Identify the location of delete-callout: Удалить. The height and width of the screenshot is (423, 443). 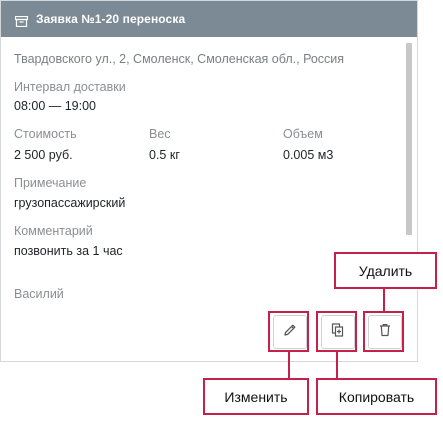
(385, 270).